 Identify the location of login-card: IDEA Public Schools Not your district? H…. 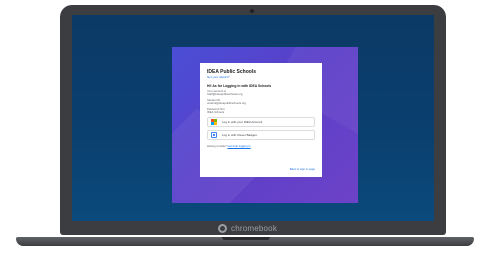
(261, 120).